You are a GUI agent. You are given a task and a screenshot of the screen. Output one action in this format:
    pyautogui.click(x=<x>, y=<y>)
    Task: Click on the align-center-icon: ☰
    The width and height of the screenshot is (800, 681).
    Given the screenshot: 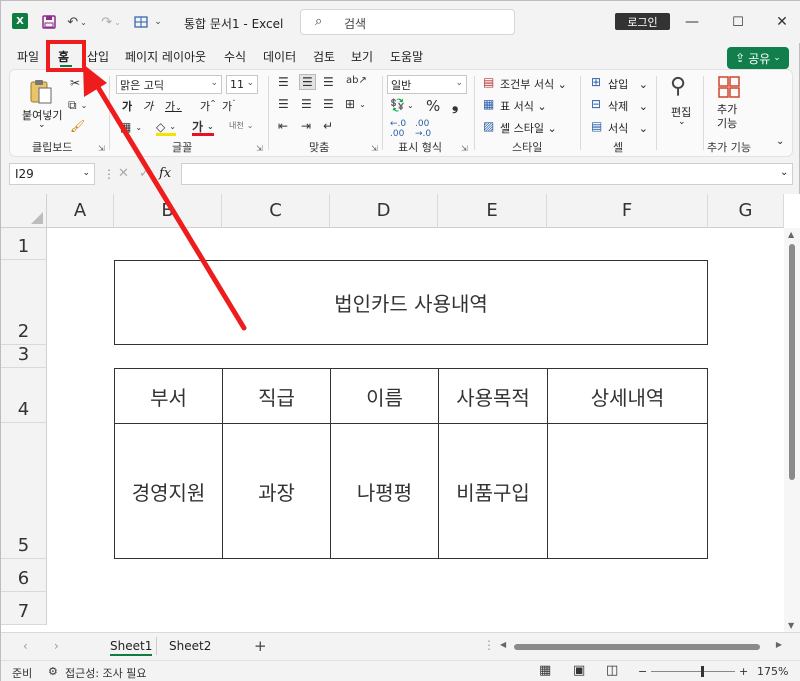 What is the action you would take?
    pyautogui.click(x=306, y=104)
    